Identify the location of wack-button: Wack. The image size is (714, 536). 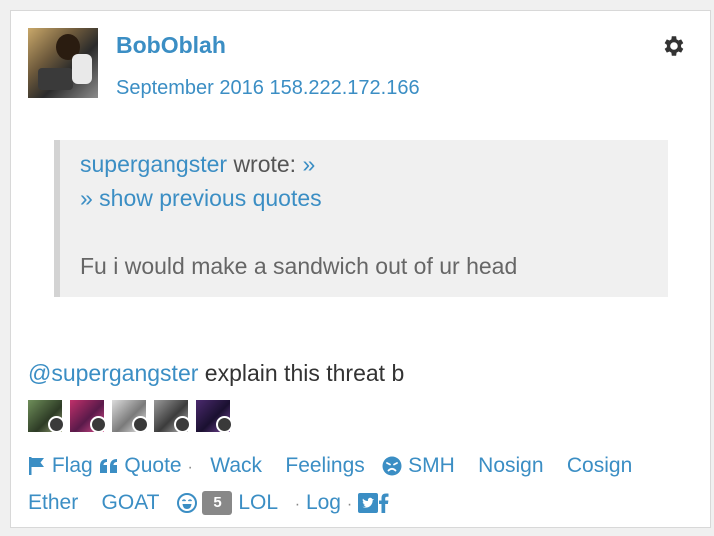
(236, 465).